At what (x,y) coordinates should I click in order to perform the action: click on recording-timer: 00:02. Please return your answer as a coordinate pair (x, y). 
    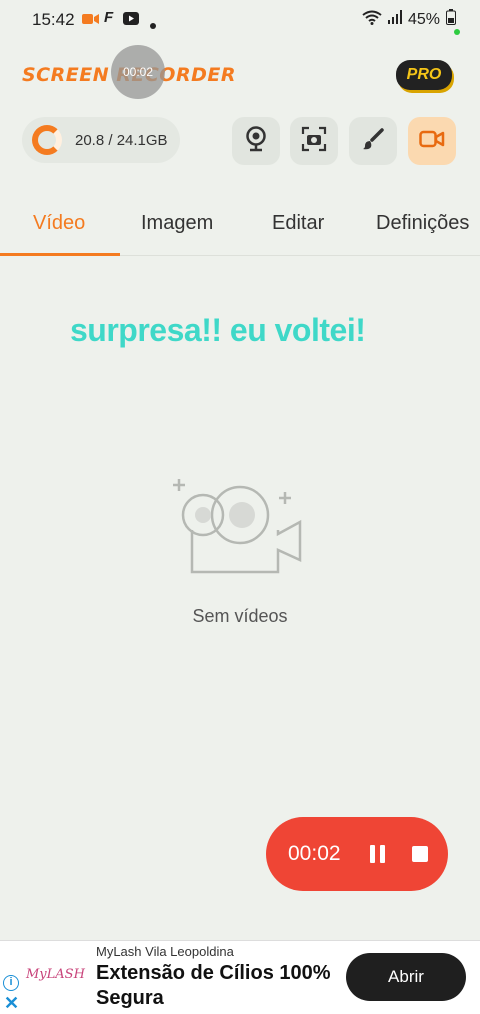
    Looking at the image, I should click on (314, 853).